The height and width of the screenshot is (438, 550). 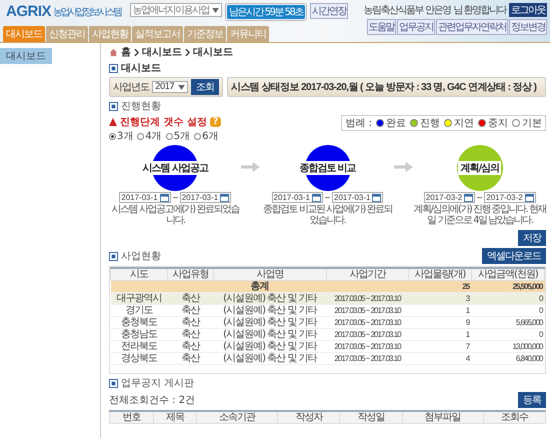 What do you see at coordinates (327, 168) in the screenshot?
I see `stage-name: 종합검토 비교` at bounding box center [327, 168].